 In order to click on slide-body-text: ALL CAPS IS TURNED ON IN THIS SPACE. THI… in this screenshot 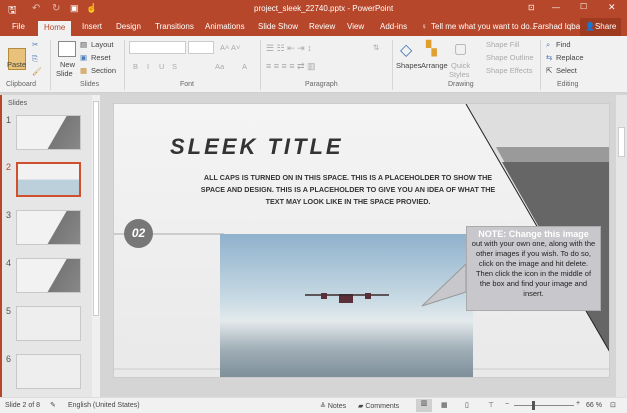, I will do `click(348, 190)`.